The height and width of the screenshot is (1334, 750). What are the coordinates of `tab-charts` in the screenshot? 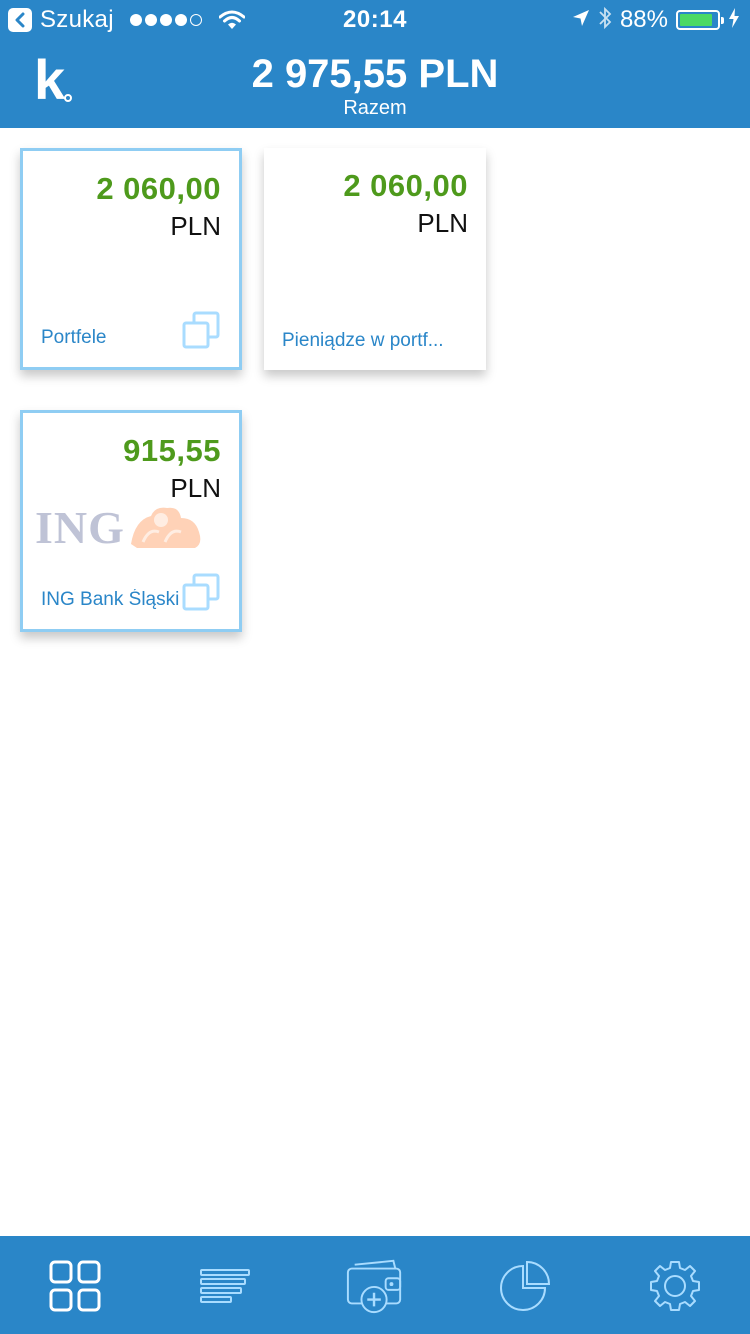 It's located at (525, 1286).